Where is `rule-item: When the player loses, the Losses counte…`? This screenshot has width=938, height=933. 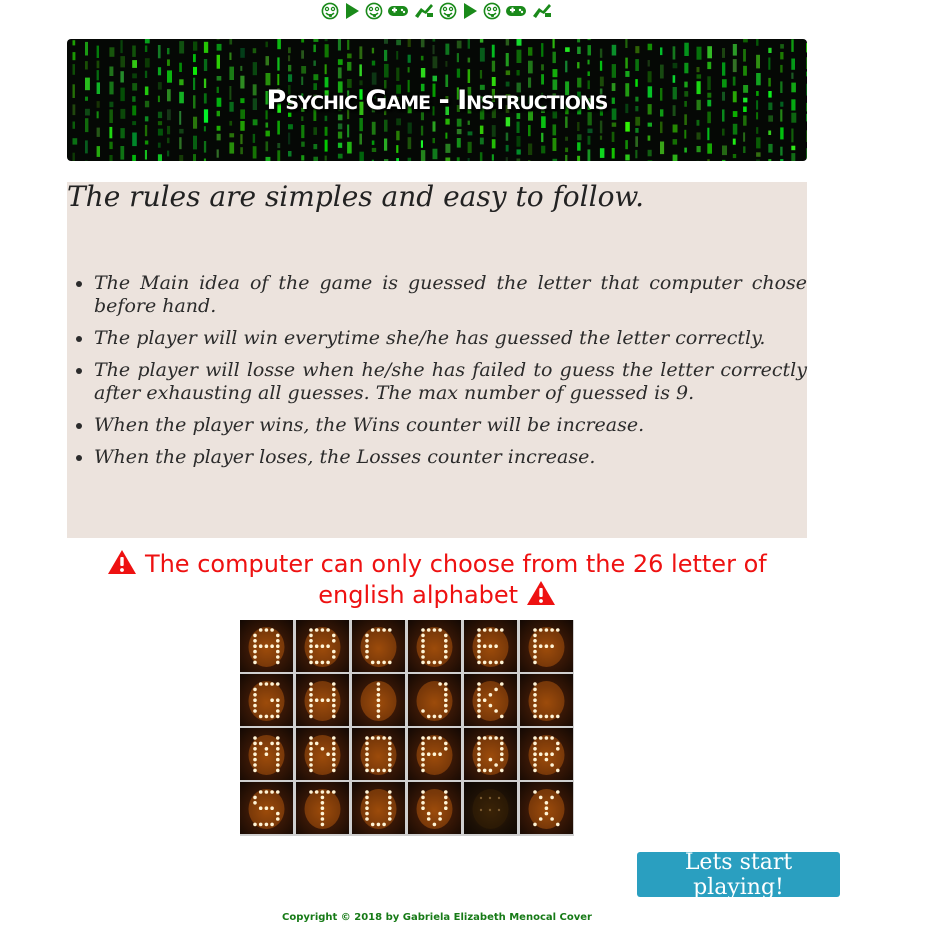 rule-item: When the player loses, the Losses counte… is located at coordinates (450, 457).